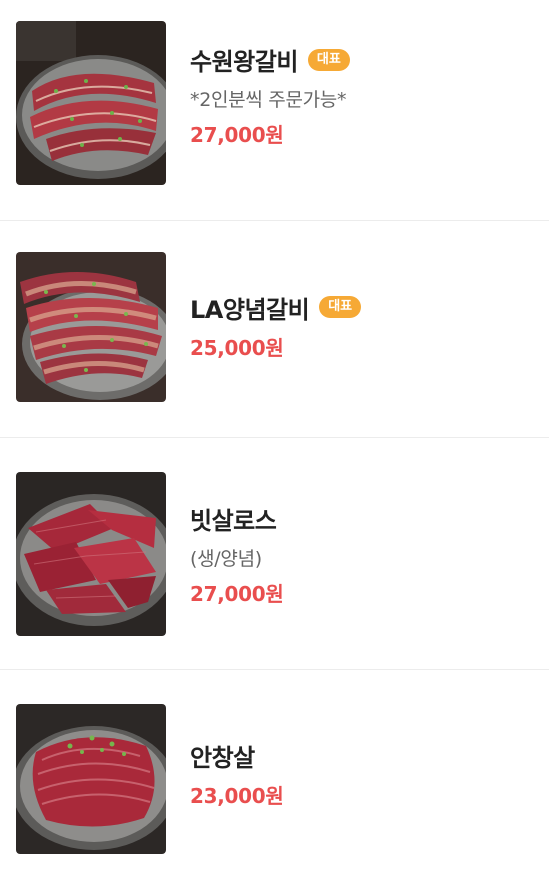 This screenshot has height=877, width=549. I want to click on name-row: 안창살, so click(236, 755).